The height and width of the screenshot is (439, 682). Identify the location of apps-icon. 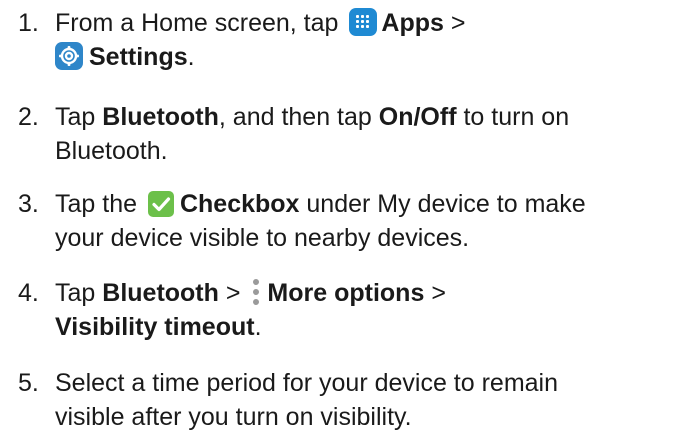
(363, 22).